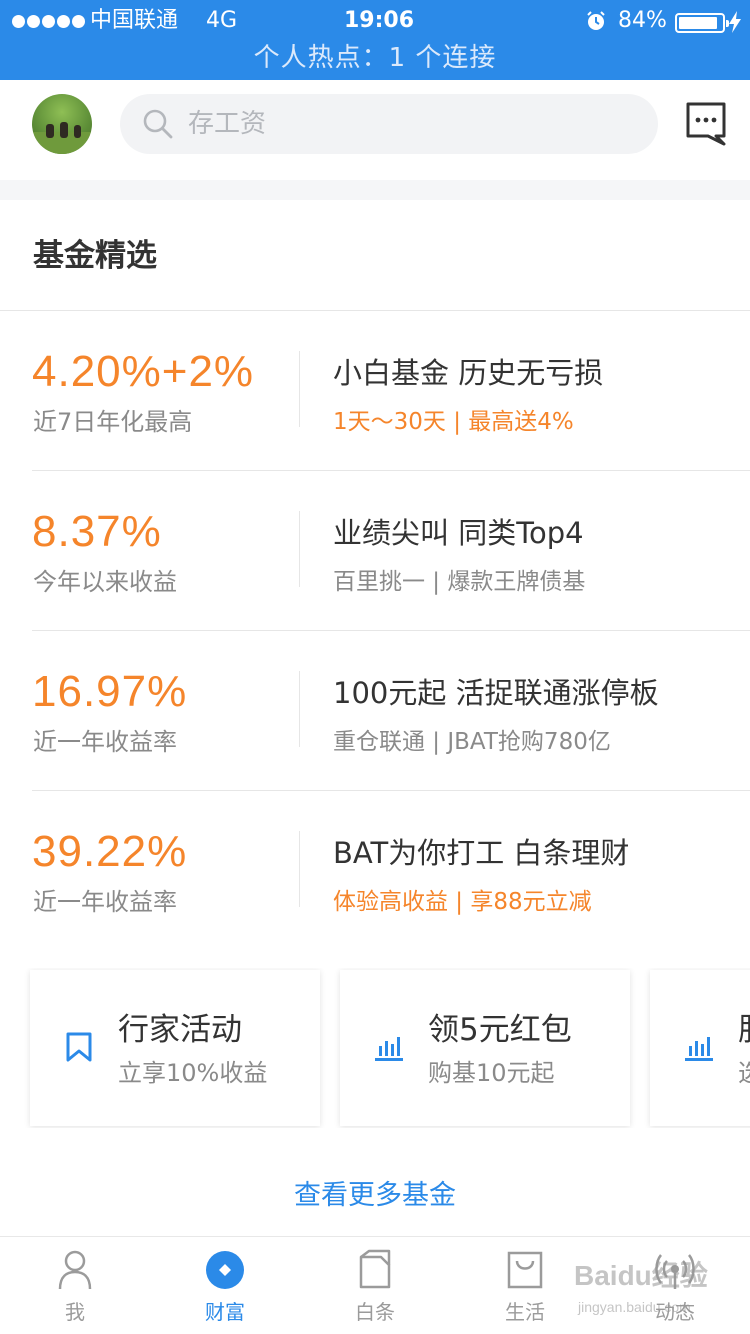 This screenshot has height=1334, width=750. Describe the element at coordinates (468, 373) in the screenshot. I see `fund-name: 小白基金 历史无亏损` at that location.